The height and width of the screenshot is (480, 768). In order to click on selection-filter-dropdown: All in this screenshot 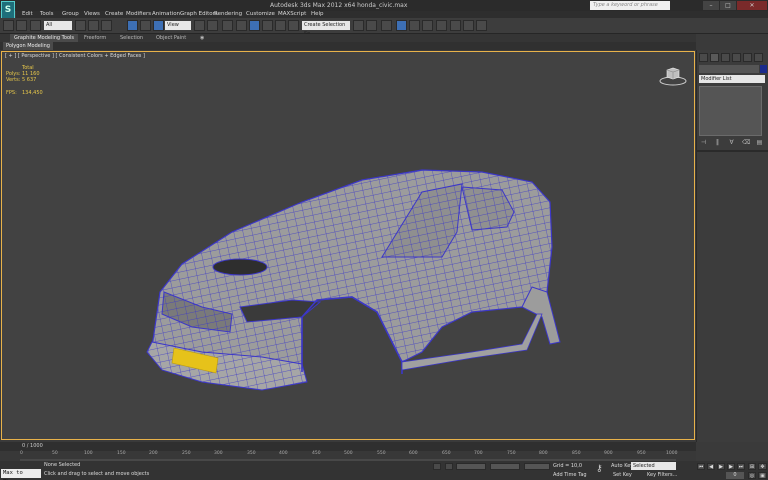, I will do `click(58, 25)`.